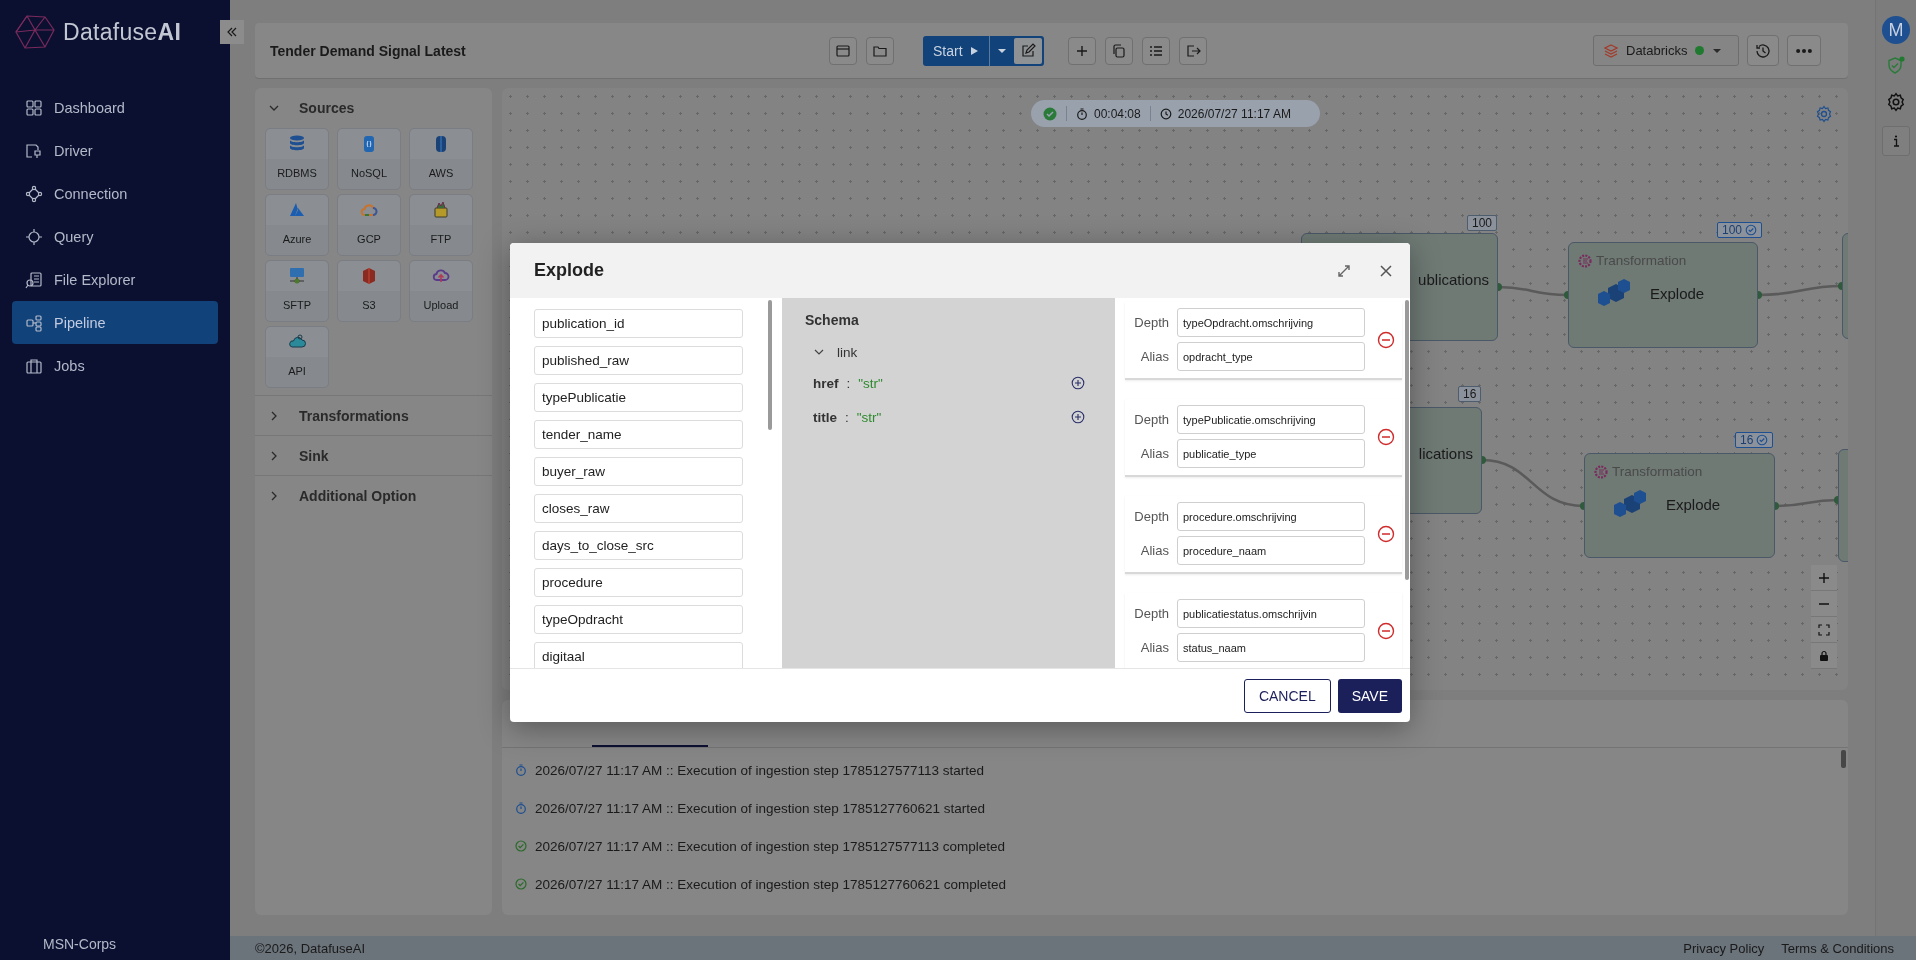 Image resolution: width=1916 pixels, height=960 pixels. I want to click on avatar: M, so click(1896, 30).